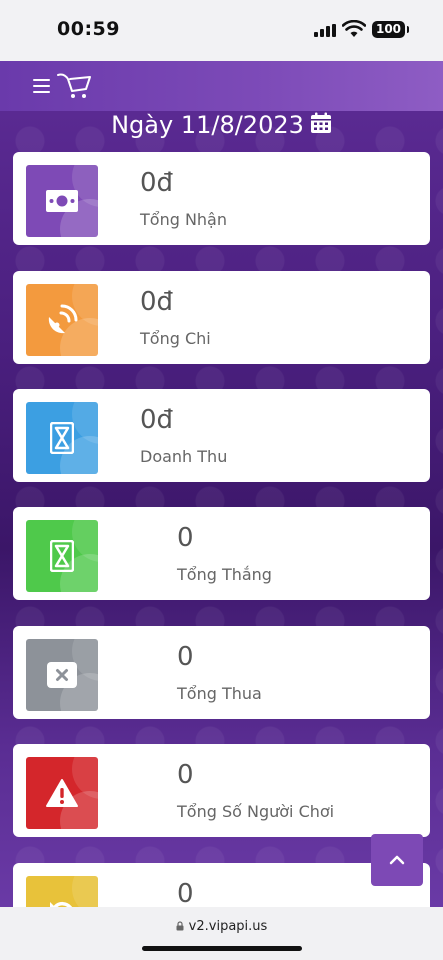 Image resolution: width=443 pixels, height=960 pixels. I want to click on stat-label: Tổng Số Người Chơi, so click(256, 811).